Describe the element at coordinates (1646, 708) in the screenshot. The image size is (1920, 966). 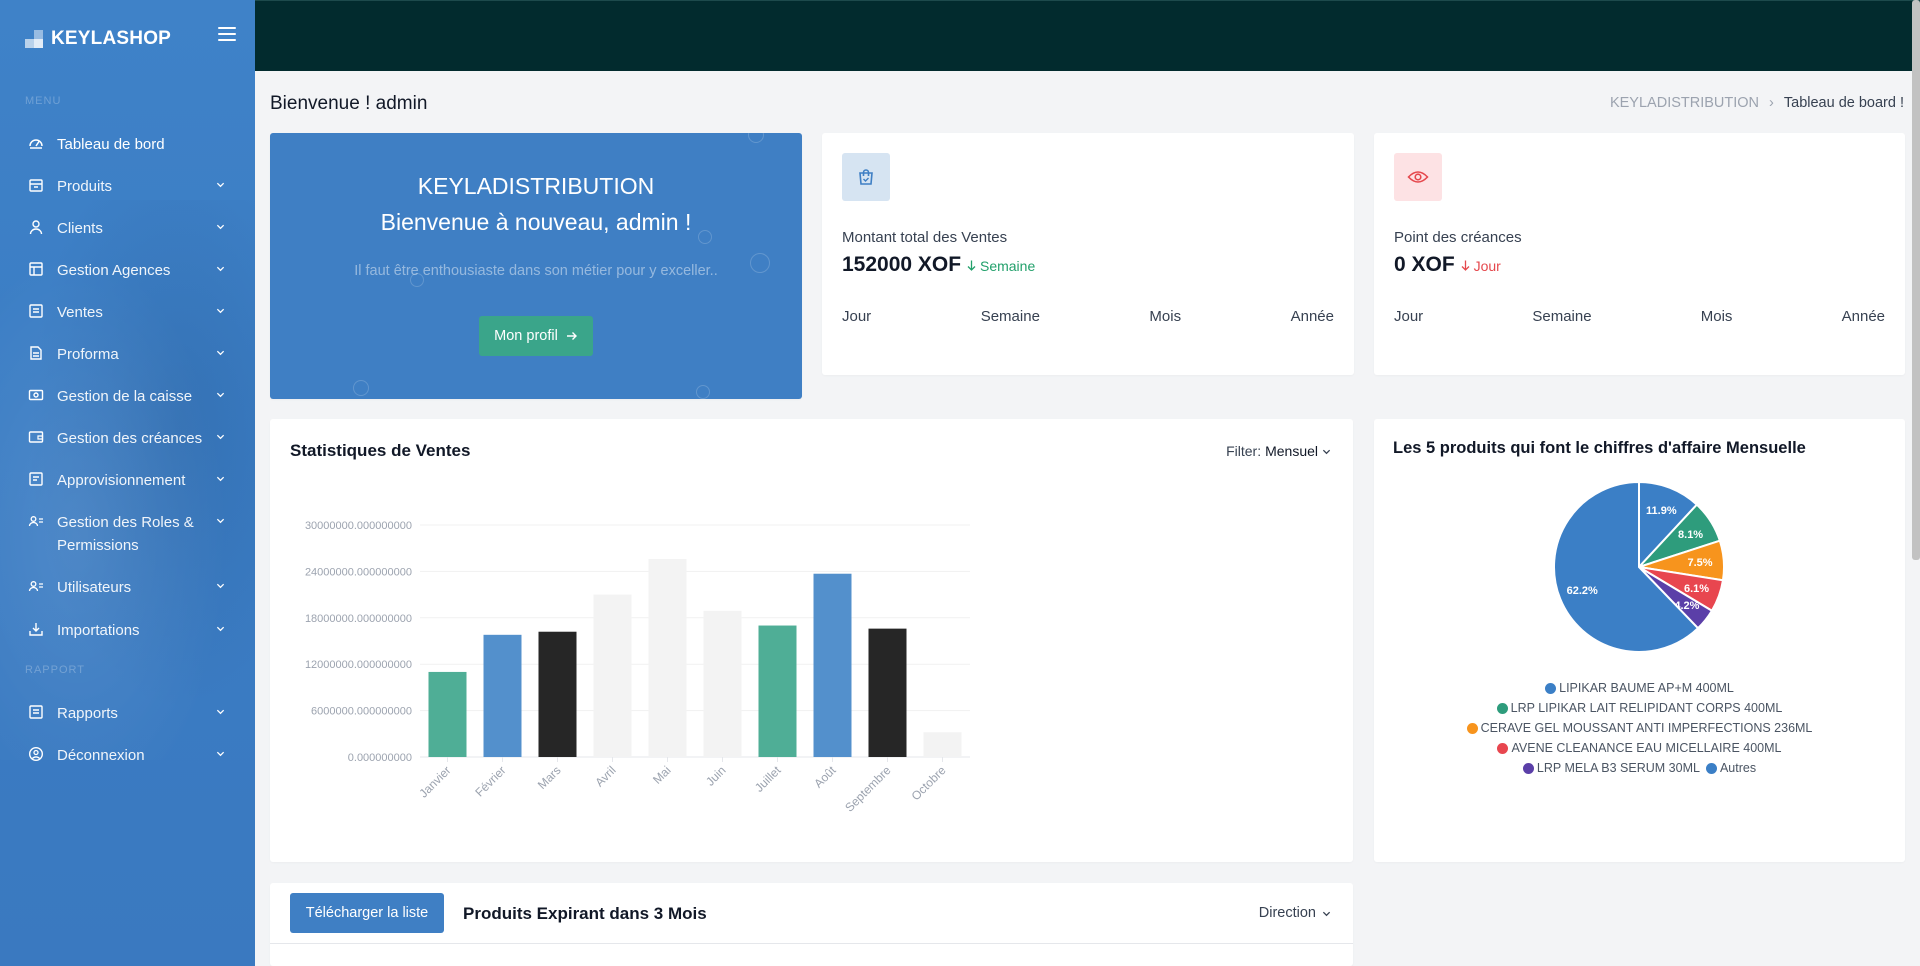
I see `legend-label: LRP LIPIKAR LAIT RELIPIDANT CORPS 400ML` at that location.